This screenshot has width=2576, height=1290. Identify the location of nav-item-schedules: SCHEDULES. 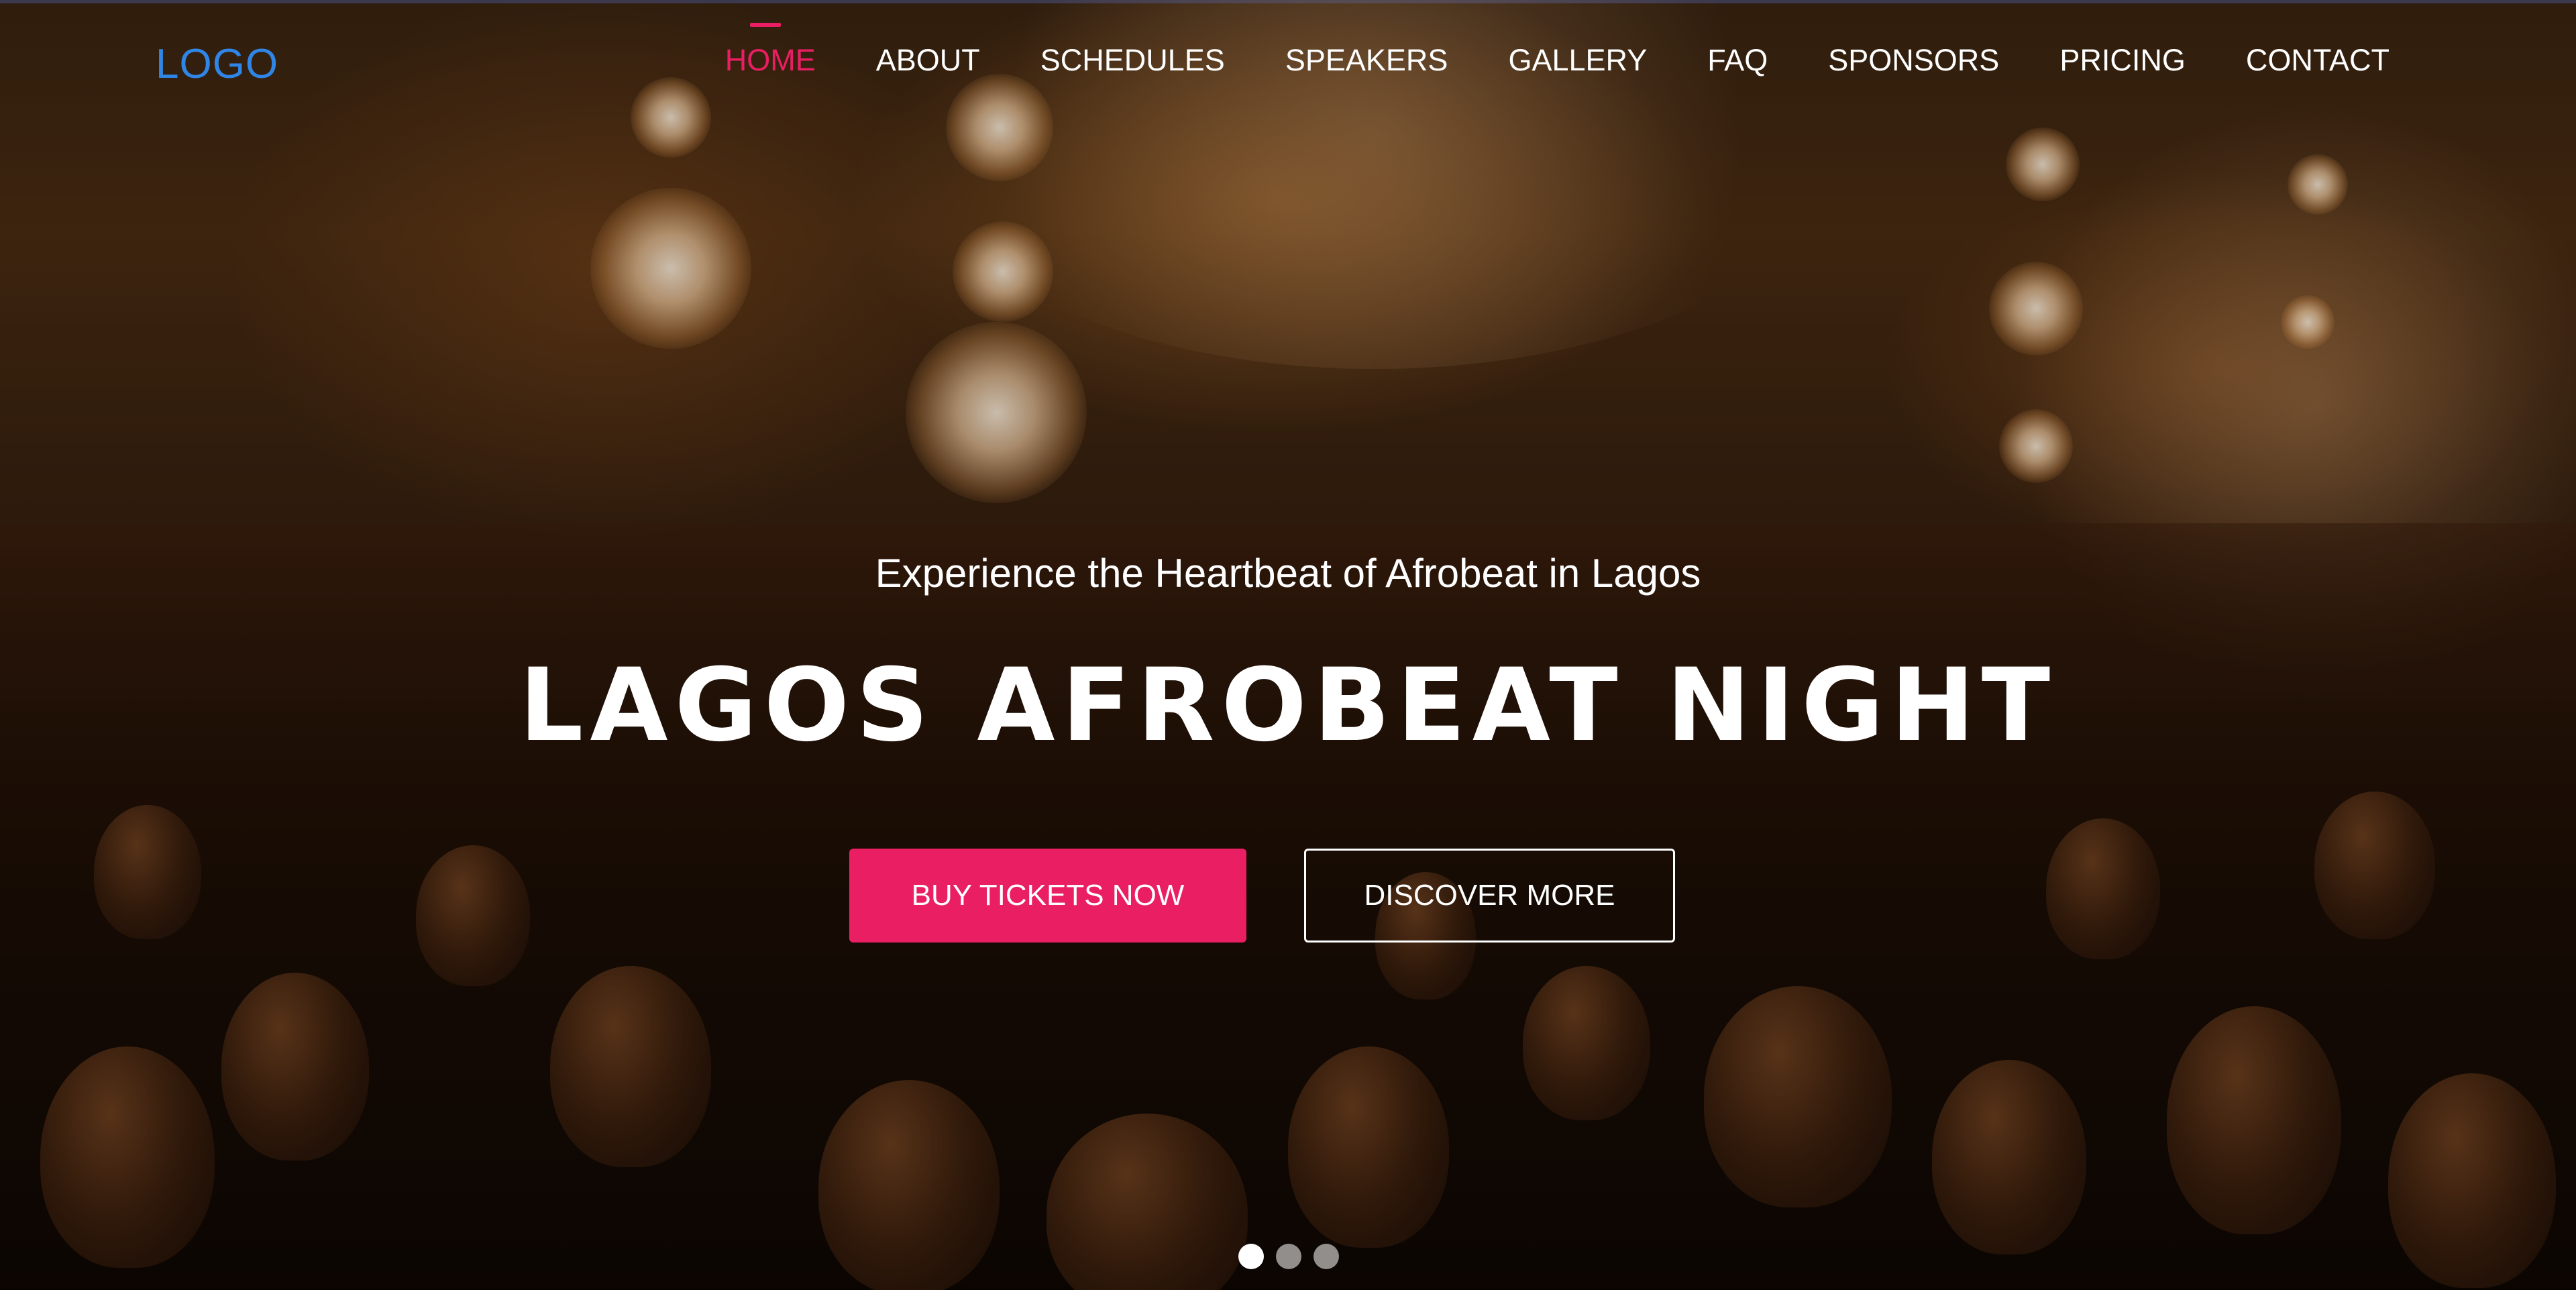
(1132, 60).